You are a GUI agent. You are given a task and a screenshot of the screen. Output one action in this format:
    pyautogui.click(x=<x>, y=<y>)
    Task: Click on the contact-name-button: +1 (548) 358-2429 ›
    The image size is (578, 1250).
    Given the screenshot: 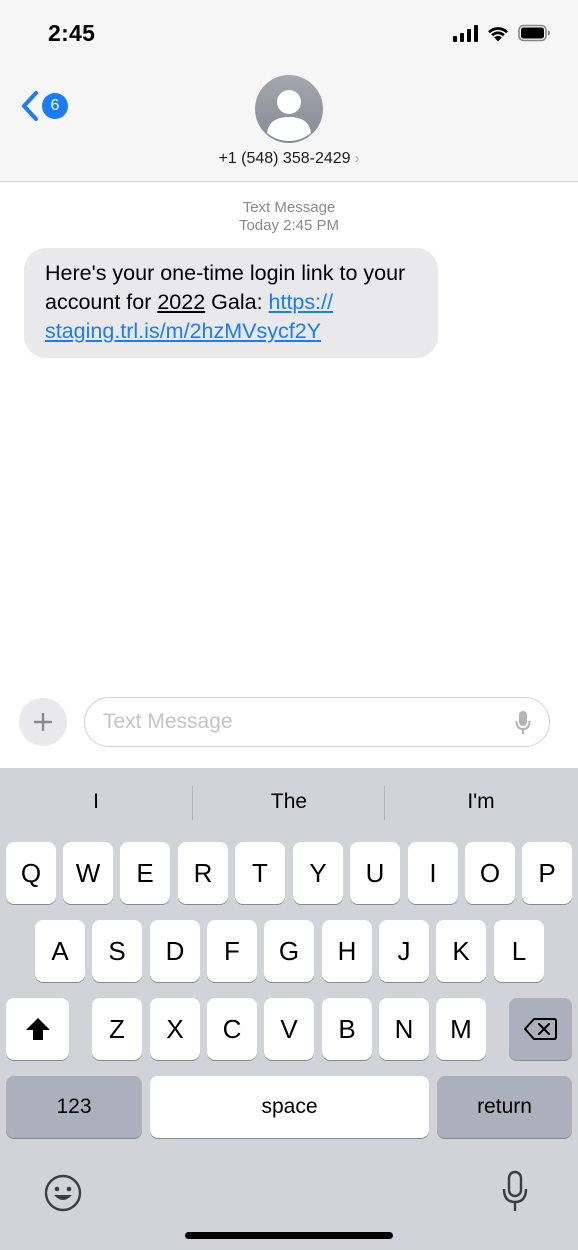 What is the action you would take?
    pyautogui.click(x=289, y=159)
    